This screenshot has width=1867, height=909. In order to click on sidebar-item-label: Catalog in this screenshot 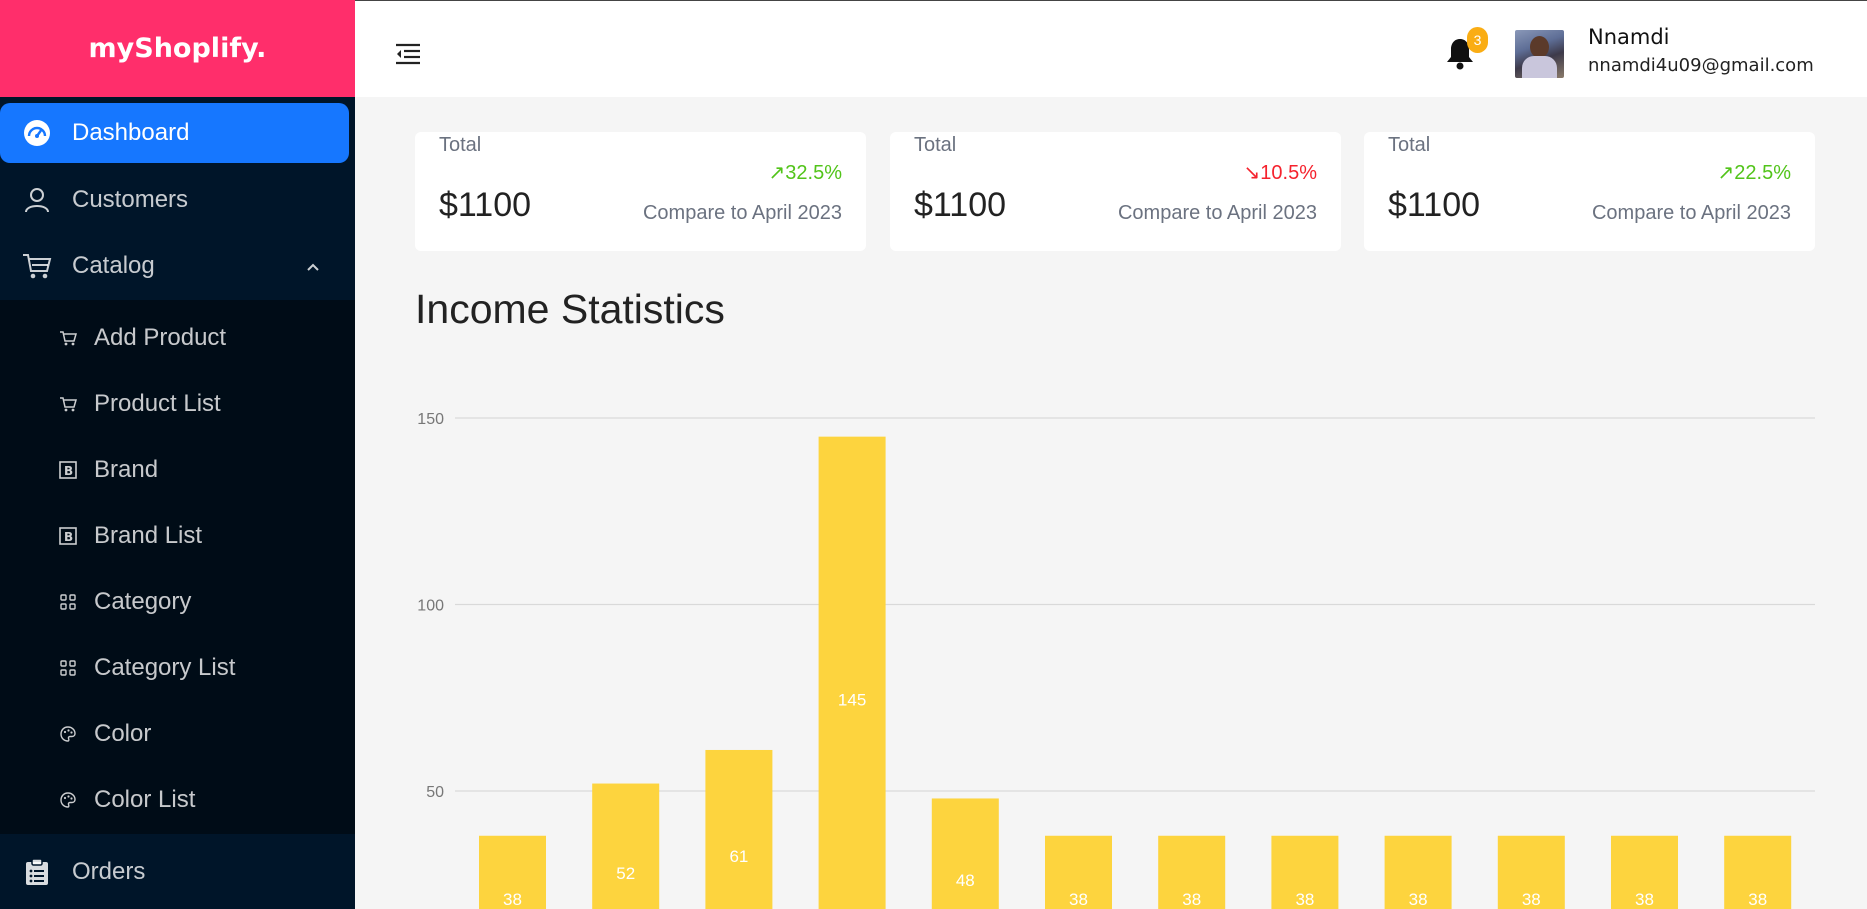, I will do `click(113, 265)`.